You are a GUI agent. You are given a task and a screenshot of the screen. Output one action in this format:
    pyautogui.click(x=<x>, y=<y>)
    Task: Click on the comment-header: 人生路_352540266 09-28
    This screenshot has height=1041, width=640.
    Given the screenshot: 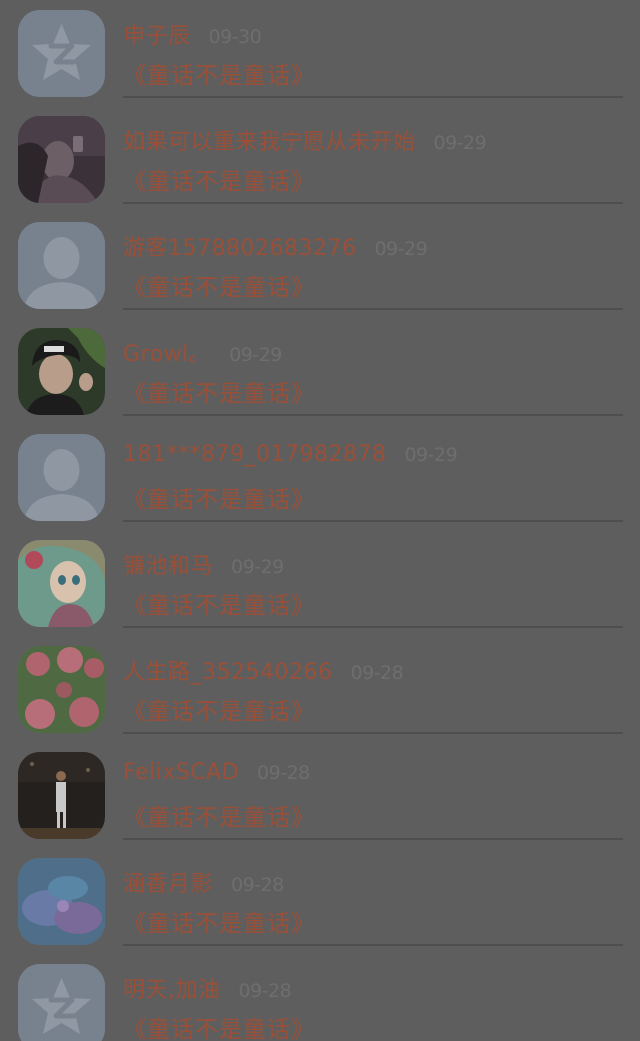 What is the action you would take?
    pyautogui.click(x=263, y=670)
    